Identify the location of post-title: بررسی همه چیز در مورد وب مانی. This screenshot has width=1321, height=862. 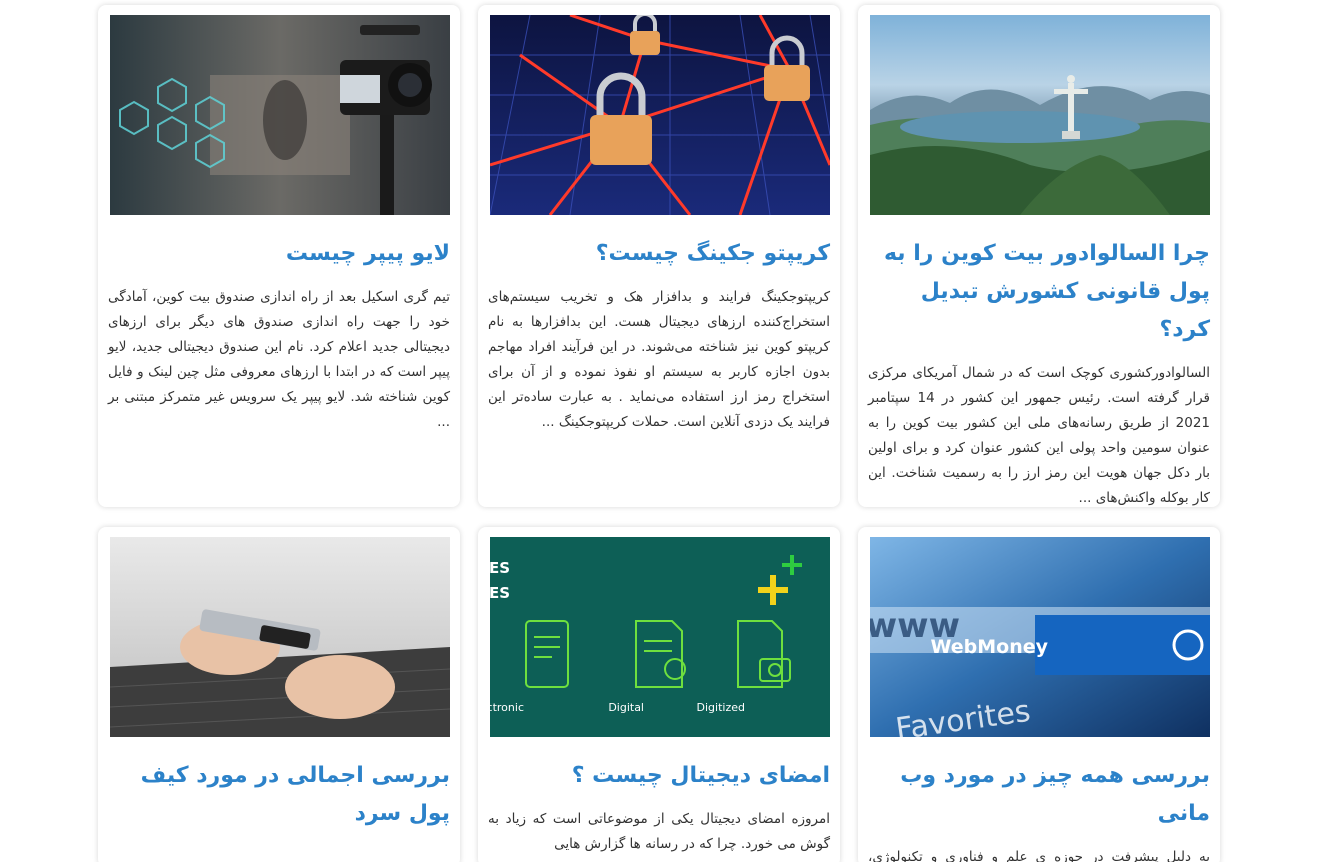
(1039, 795).